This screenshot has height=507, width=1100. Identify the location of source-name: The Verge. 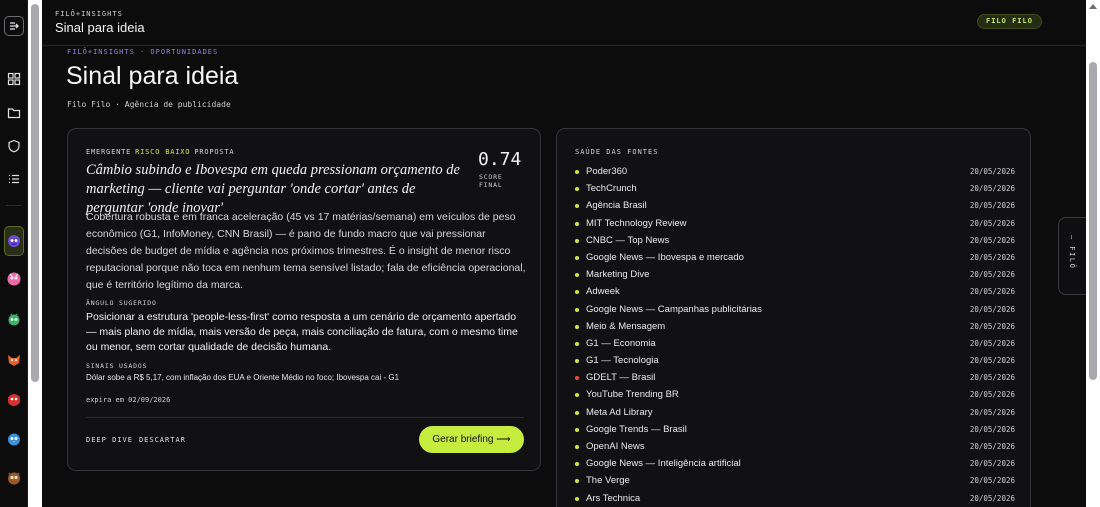
(608, 481).